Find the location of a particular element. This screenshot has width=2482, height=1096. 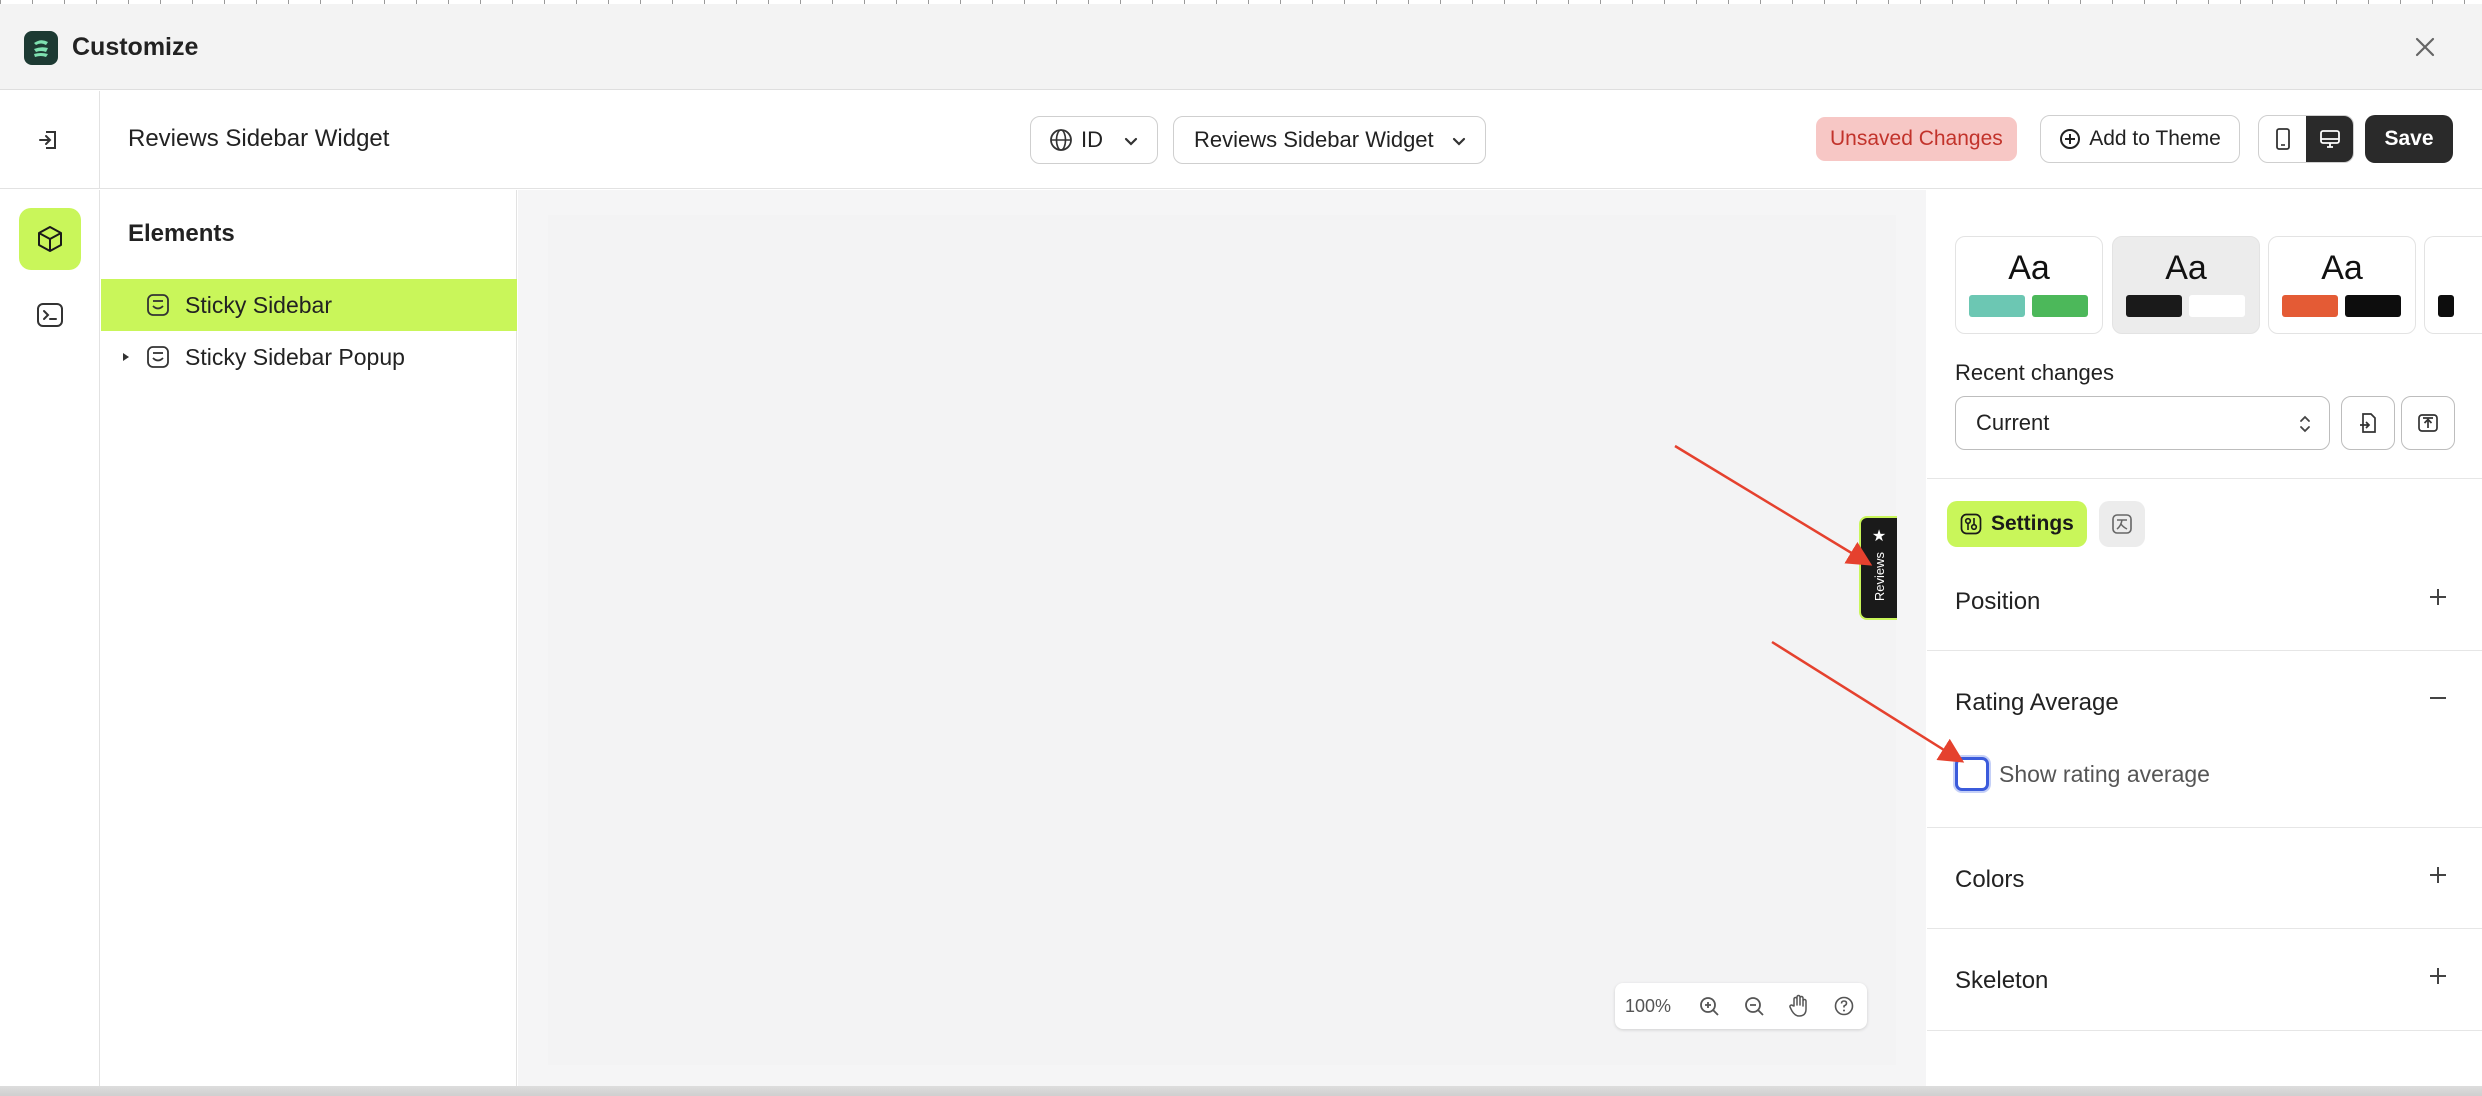

recent-changes-select: Current is located at coordinates (2142, 423).